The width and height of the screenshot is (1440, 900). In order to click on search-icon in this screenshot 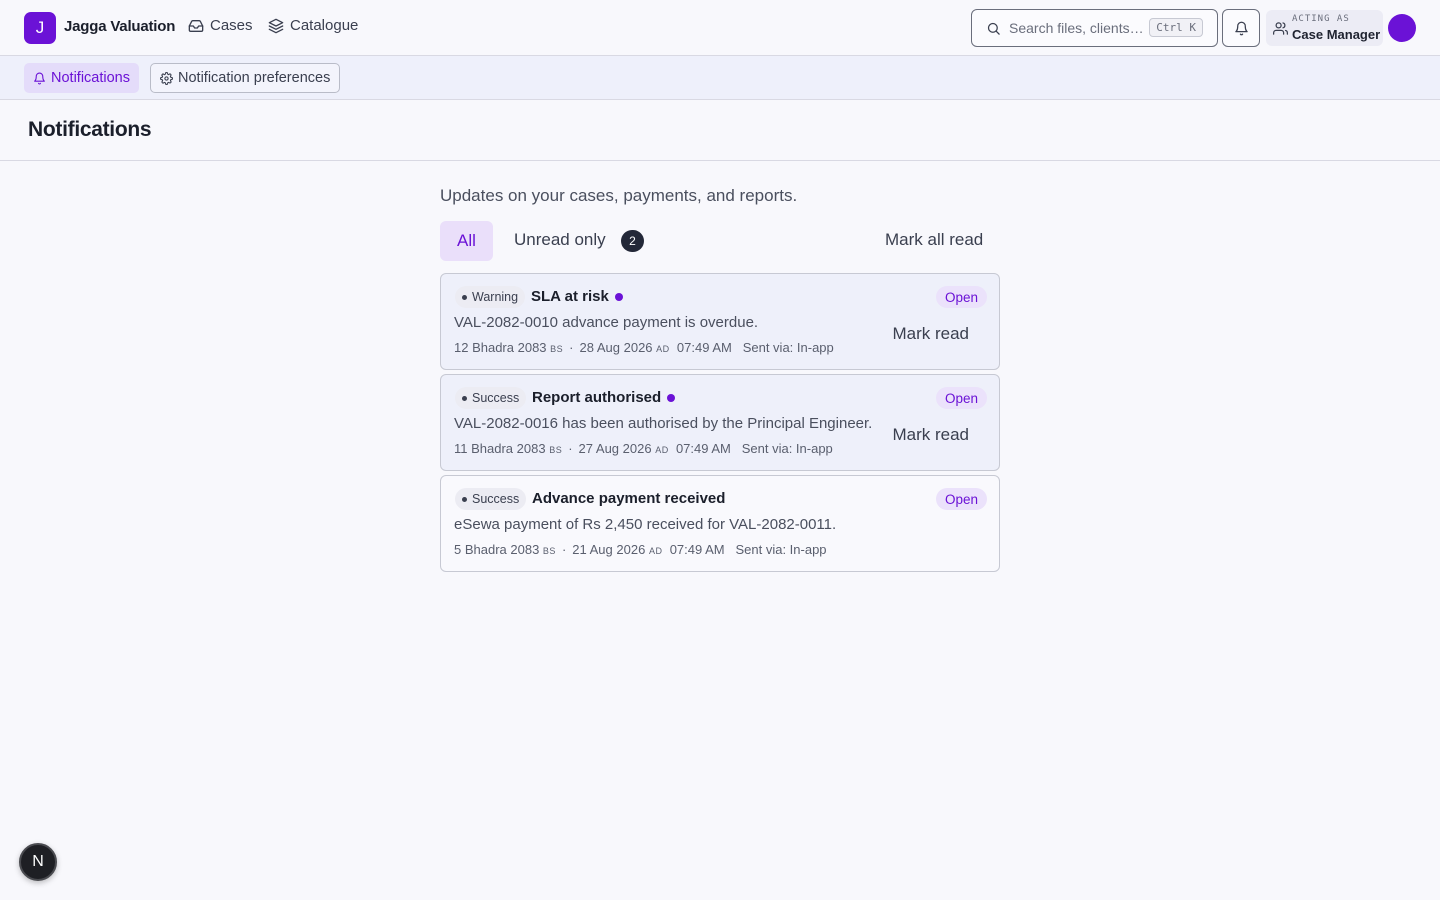, I will do `click(993, 28)`.